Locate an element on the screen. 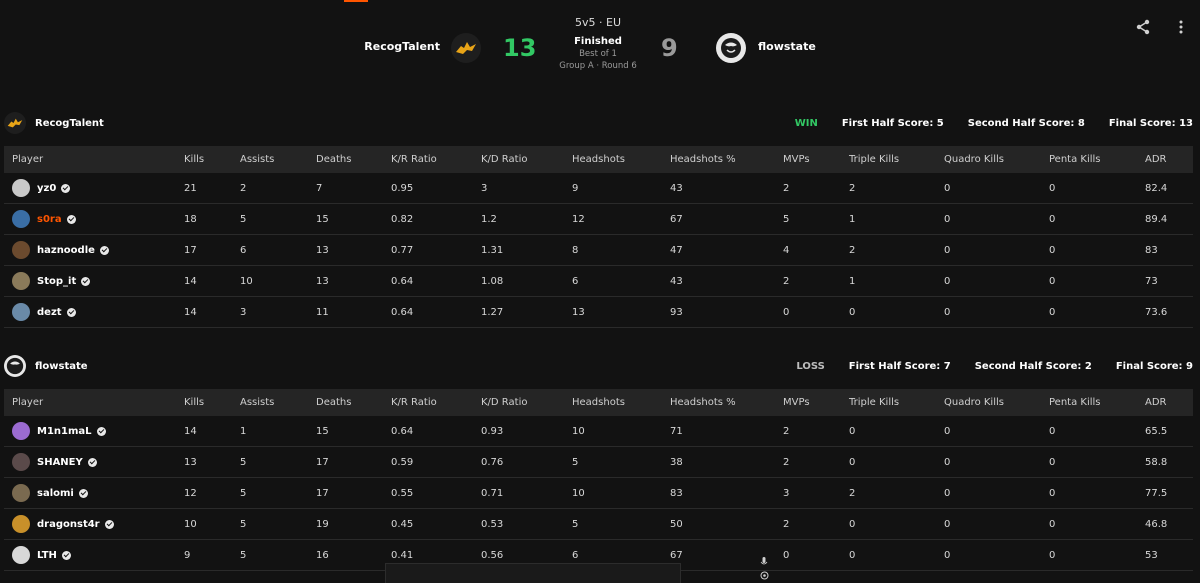 The width and height of the screenshot is (1200, 583). player-name: s0ra is located at coordinates (49, 219).